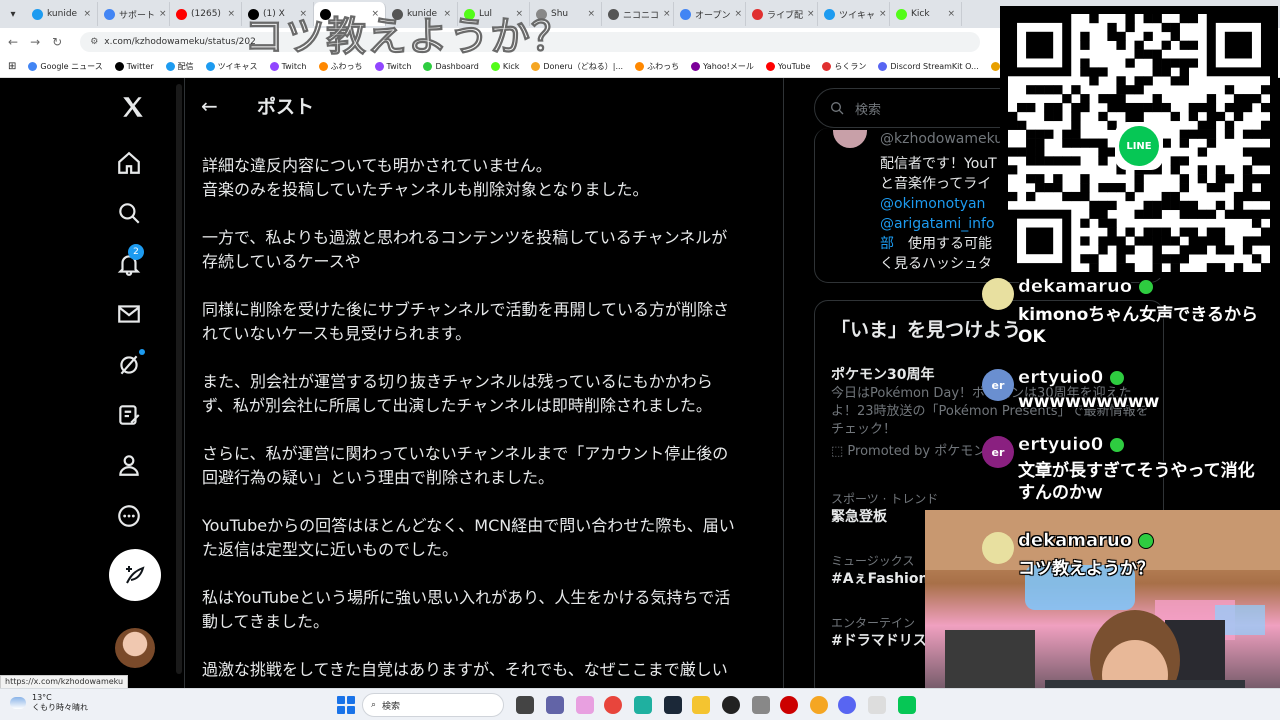 This screenshot has width=1280, height=720. I want to click on nav-scrollbar, so click(179, 379).